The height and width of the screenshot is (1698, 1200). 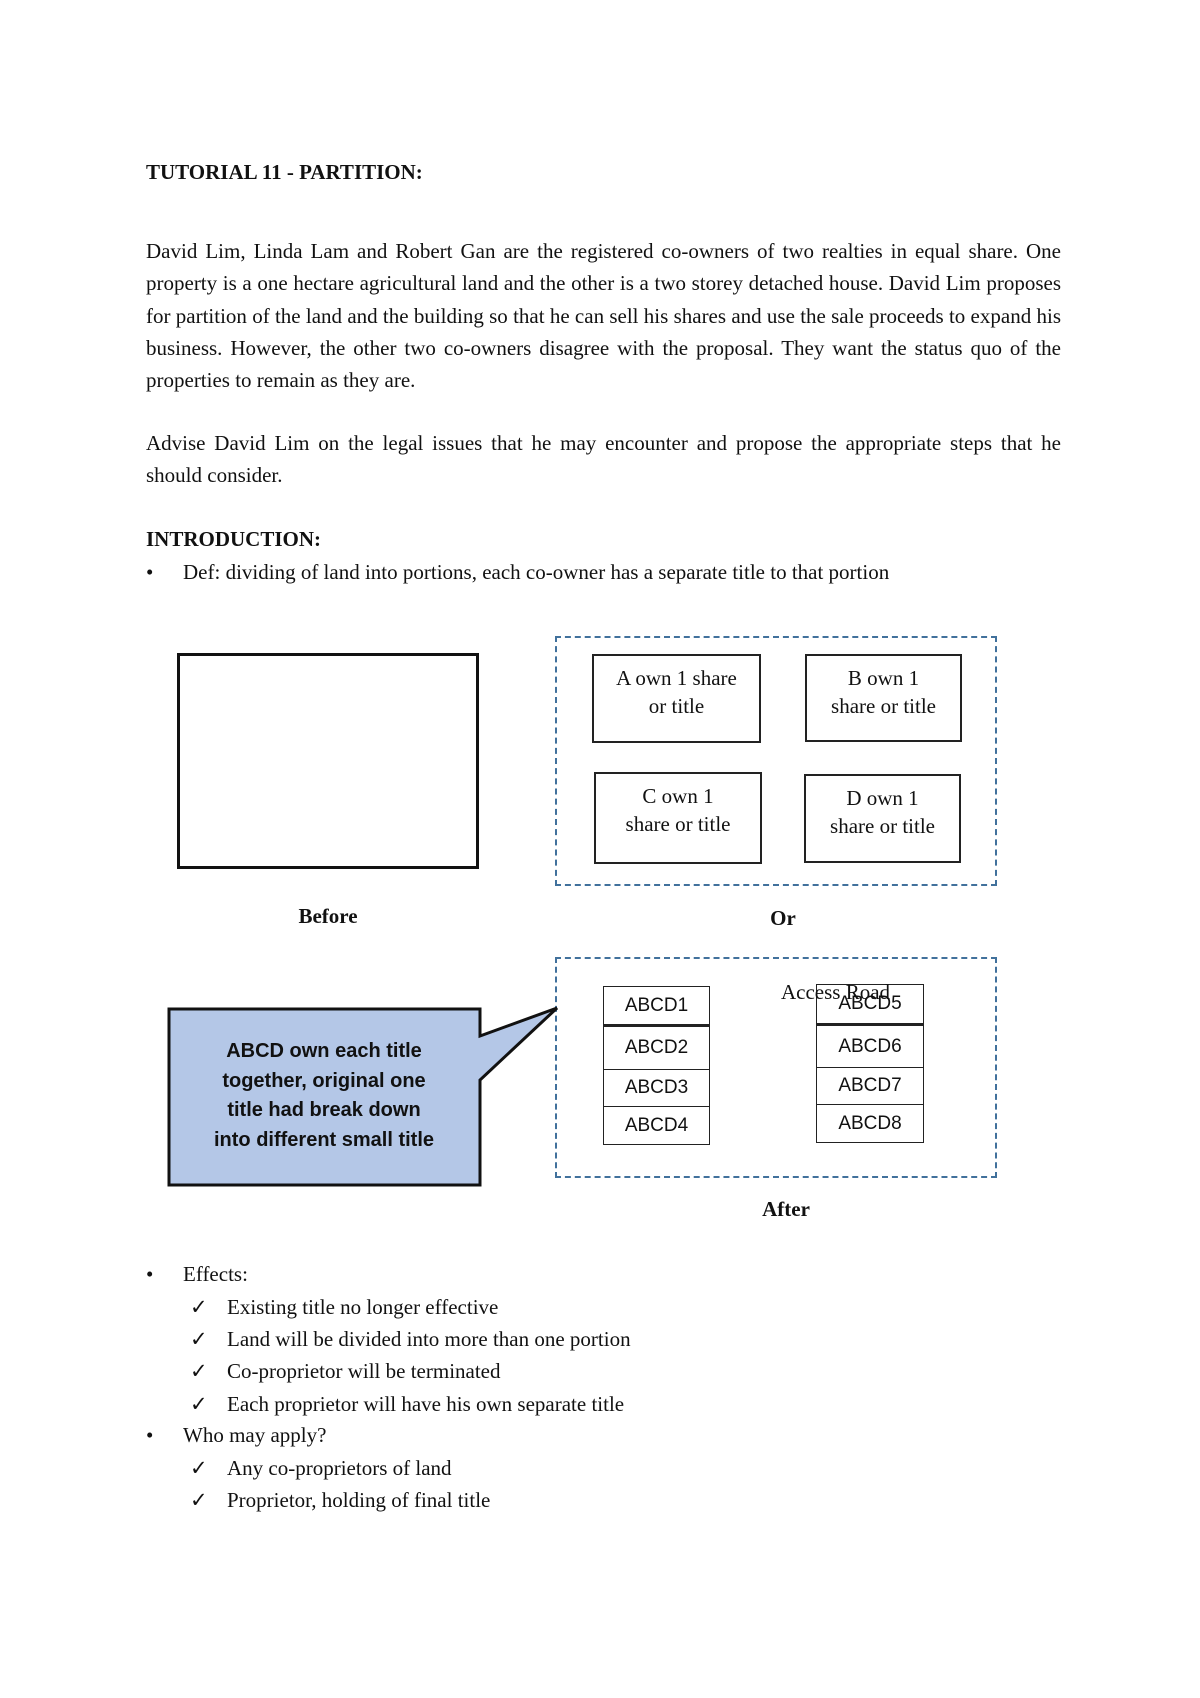 What do you see at coordinates (656, 1125) in the screenshot?
I see `lot-abcd4: ABCD4` at bounding box center [656, 1125].